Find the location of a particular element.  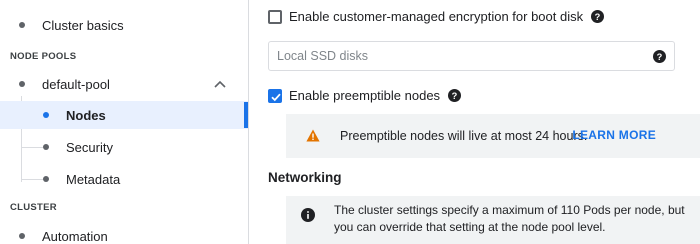

sidebar-item-cluster-basics: Cluster basics is located at coordinates (124, 25).